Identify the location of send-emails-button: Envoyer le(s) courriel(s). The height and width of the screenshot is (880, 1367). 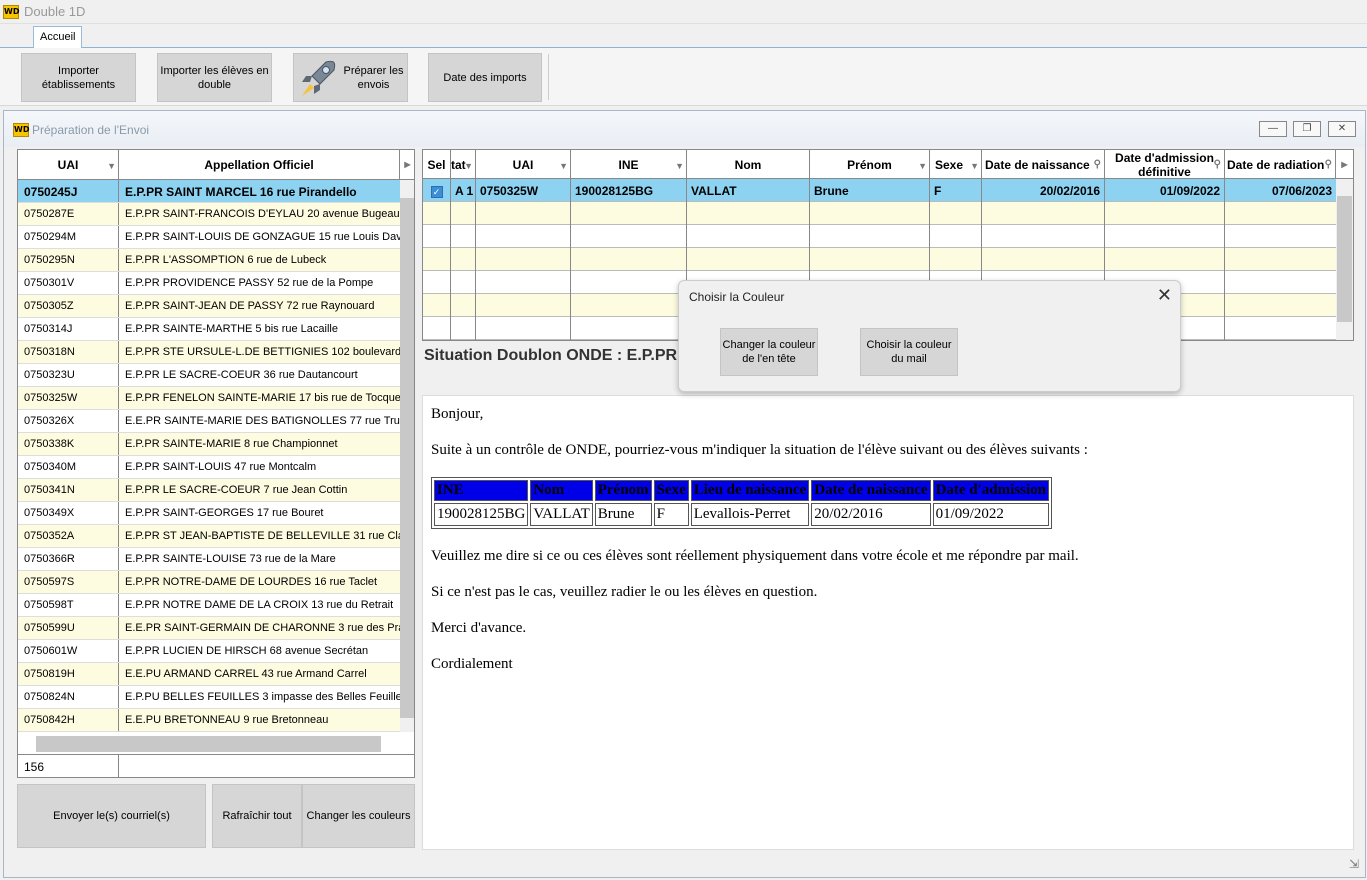
(111, 816).